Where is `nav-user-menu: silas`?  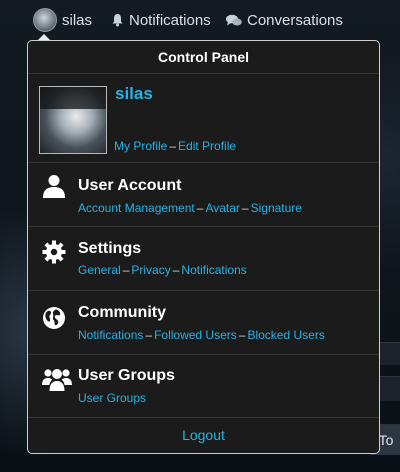
nav-user-menu: silas is located at coordinates (63, 20).